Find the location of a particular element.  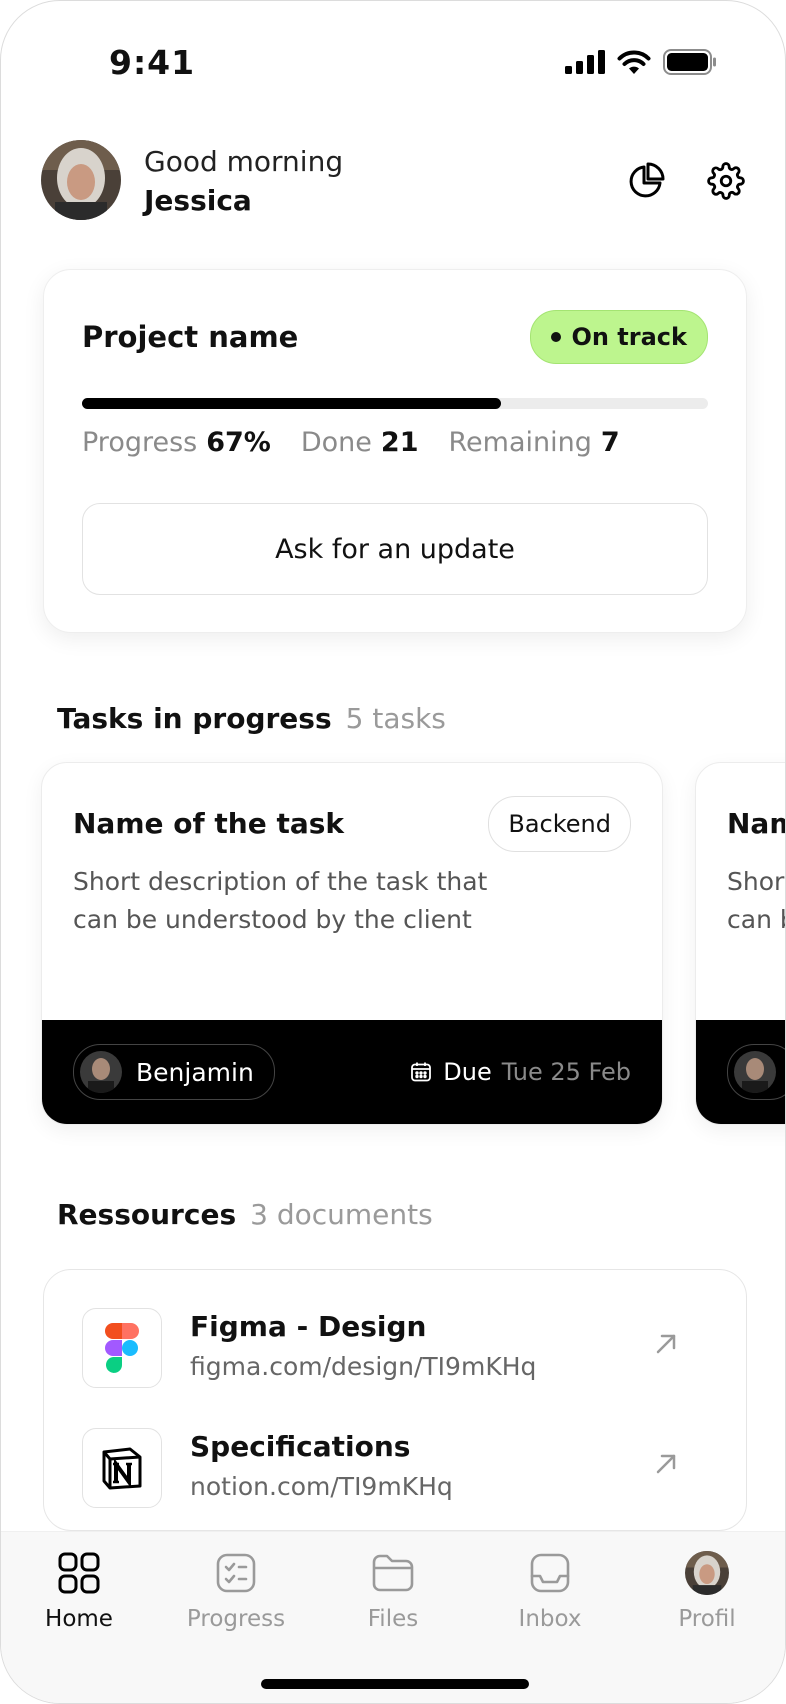

tasks-section-title: Tasks in progress 5 tasks is located at coordinates (251, 718).